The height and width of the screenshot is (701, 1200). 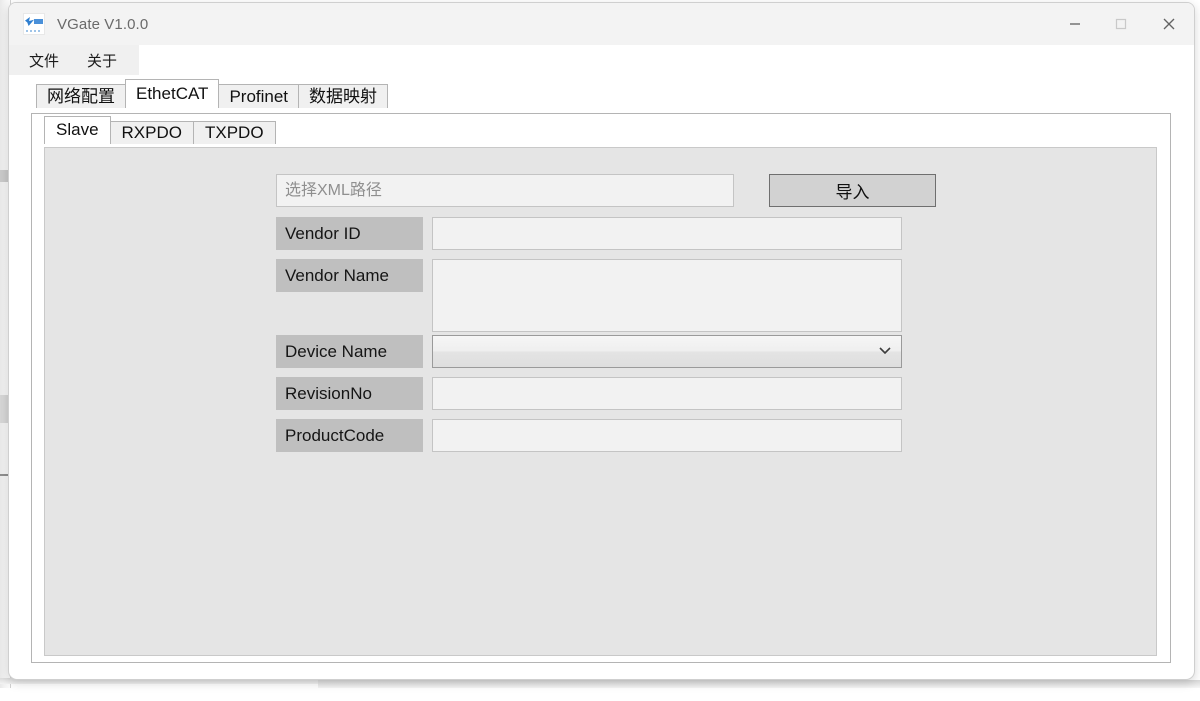 I want to click on input-device-name, so click(x=667, y=351).